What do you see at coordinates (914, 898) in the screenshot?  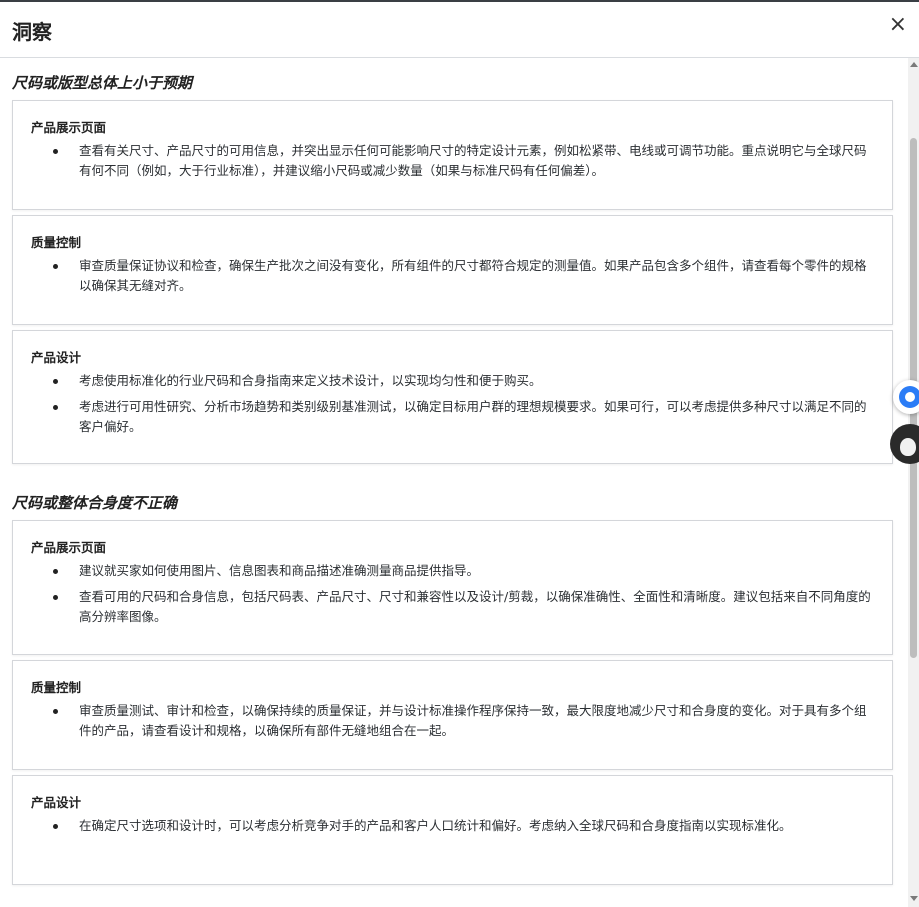 I see `scroll-down-arrow-icon` at bounding box center [914, 898].